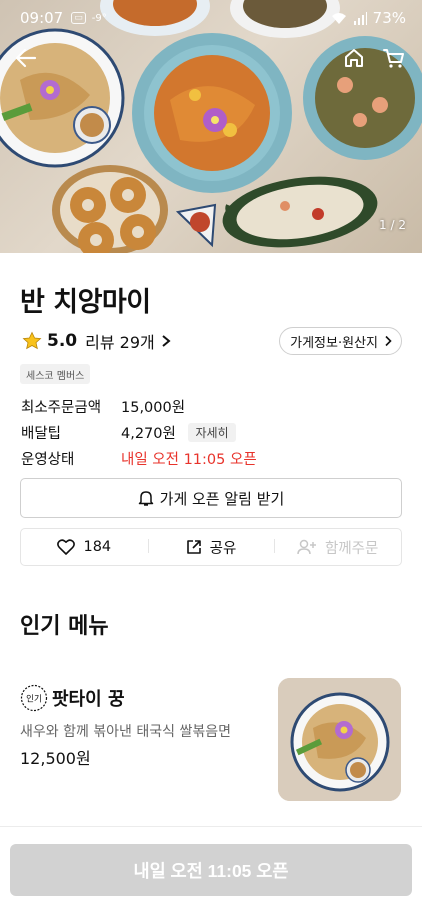 This screenshot has height=906, width=422. I want to click on signal-icon, so click(360, 18).